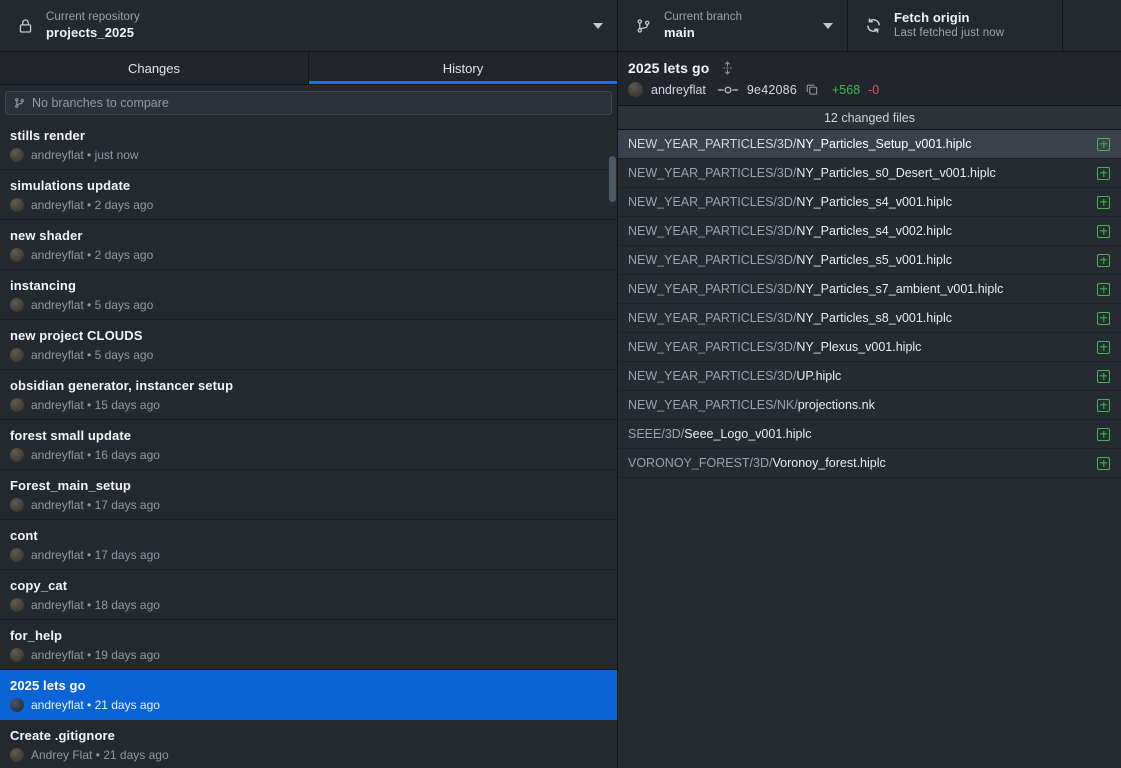 Image resolution: width=1121 pixels, height=768 pixels. Describe the element at coordinates (812, 89) in the screenshot. I see `copy-icon` at that location.